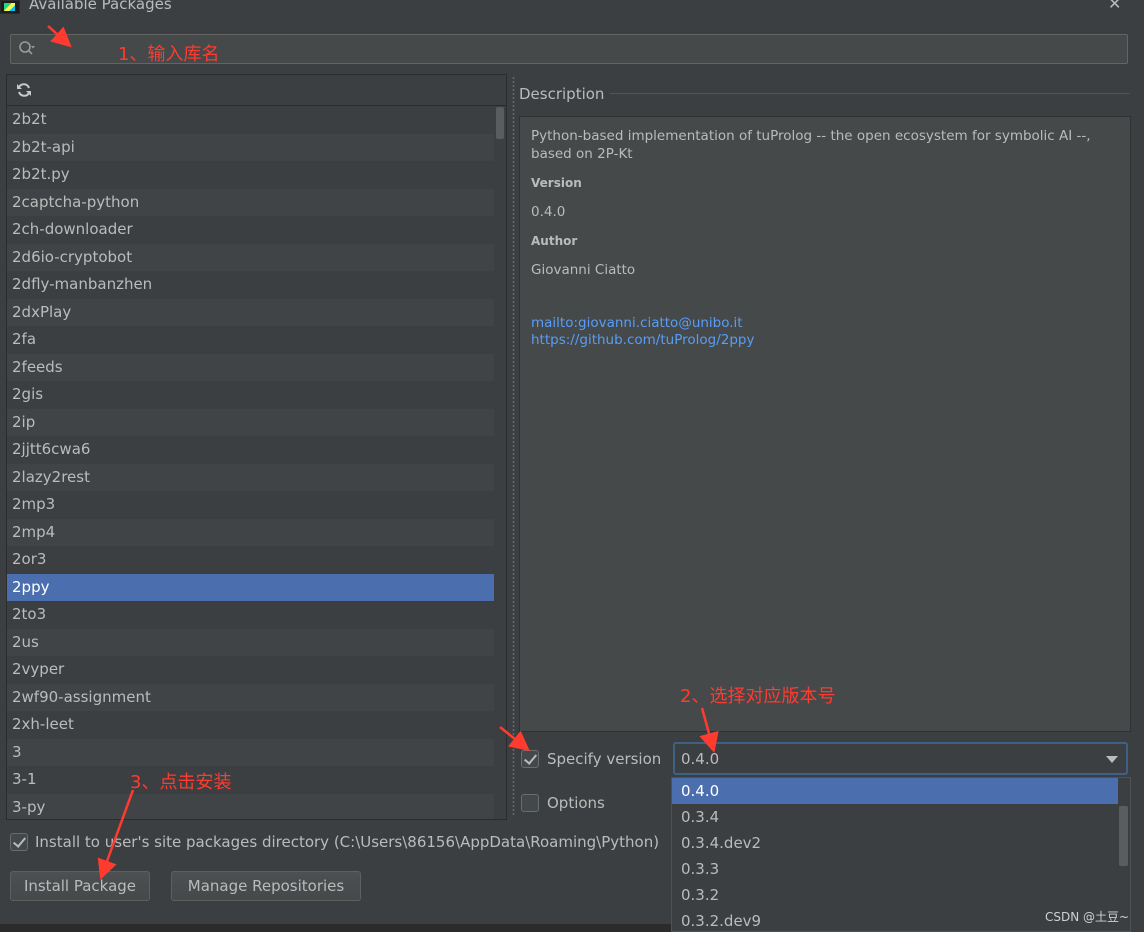 The image size is (1144, 932). Describe the element at coordinates (870, 93) in the screenshot. I see `description-separator` at that location.